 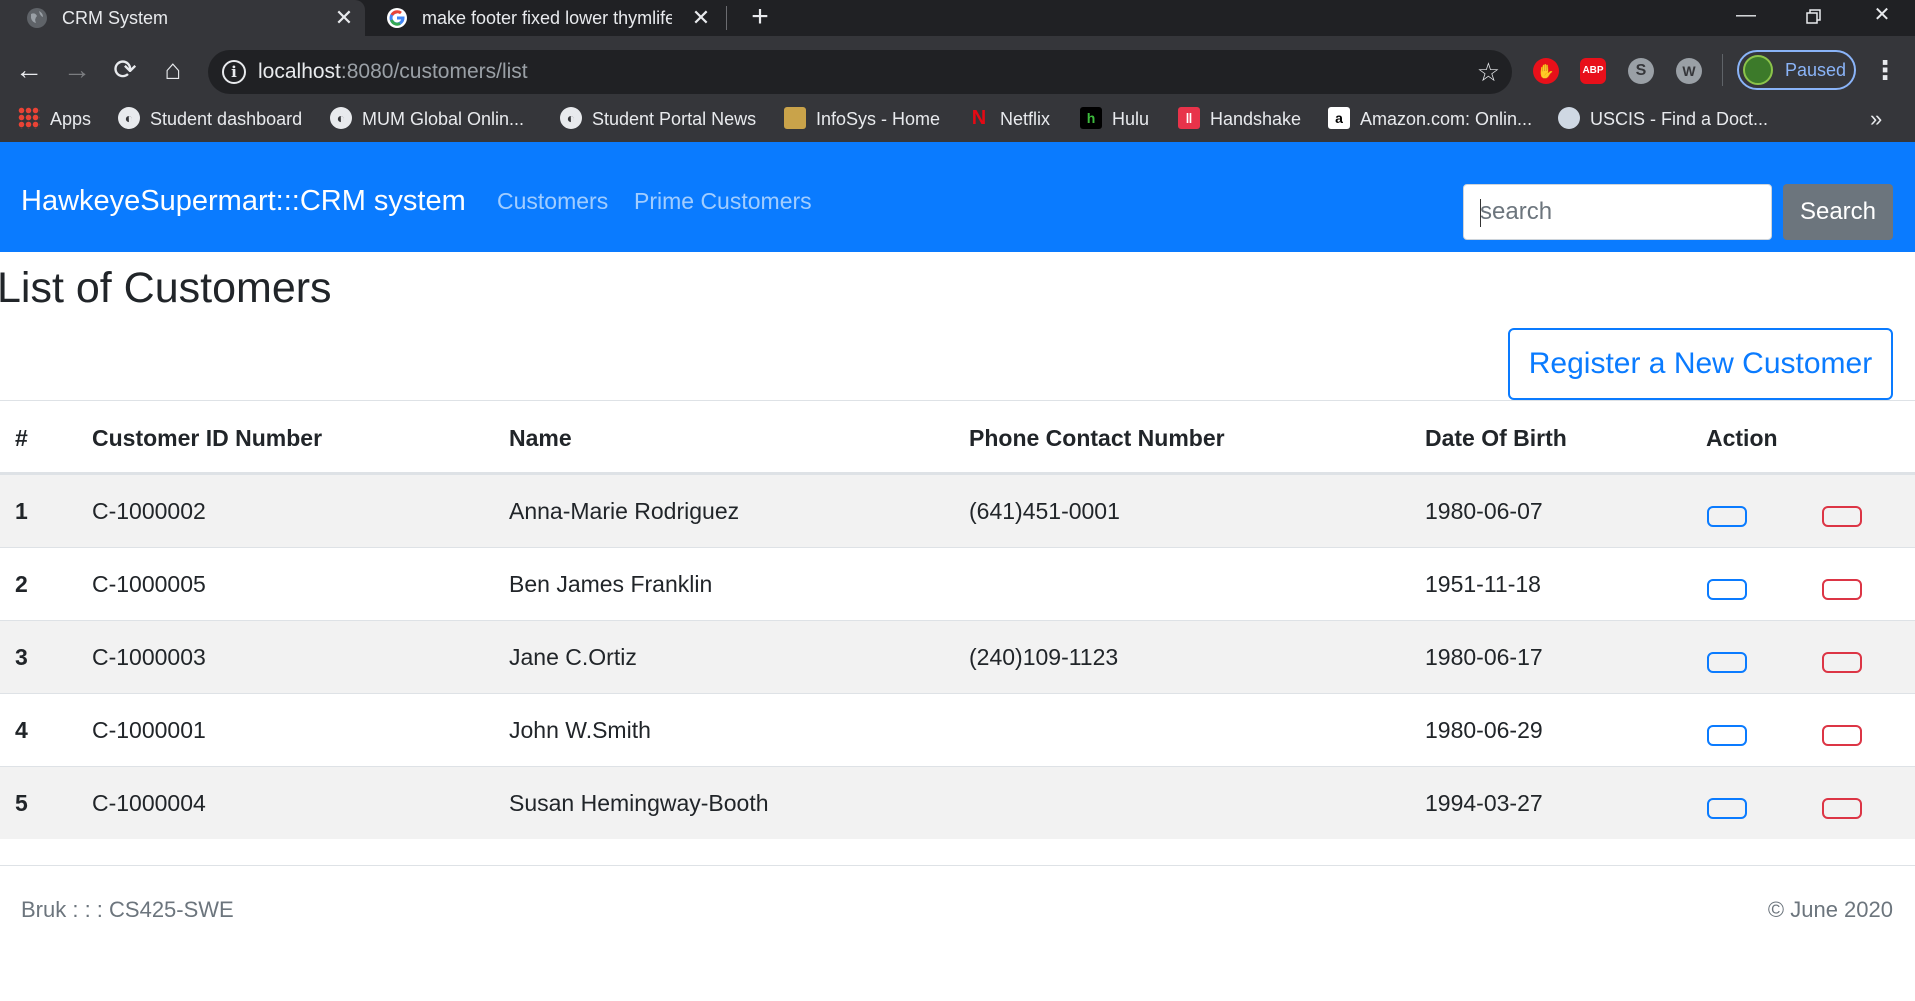 What do you see at coordinates (1689, 71) in the screenshot?
I see `w-extension-icon: W` at bounding box center [1689, 71].